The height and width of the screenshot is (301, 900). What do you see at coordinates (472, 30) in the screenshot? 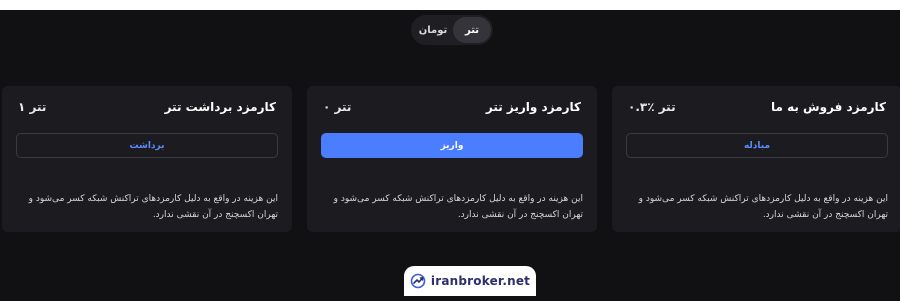
I see `toggle-tether: تتر` at bounding box center [472, 30].